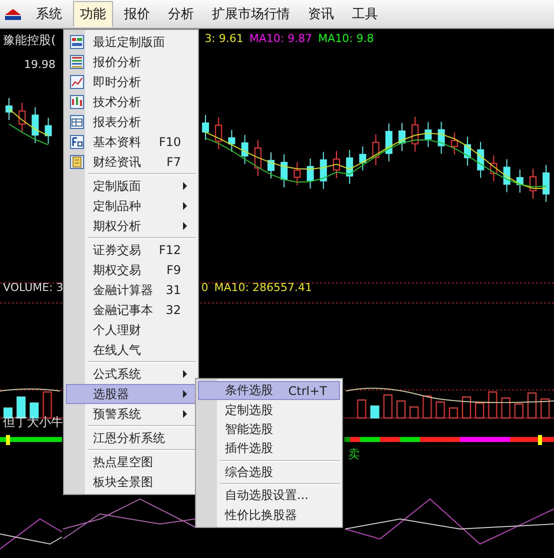 The image size is (554, 558). What do you see at coordinates (131, 142) in the screenshot?
I see `menu-item: 基本资料 F10` at bounding box center [131, 142].